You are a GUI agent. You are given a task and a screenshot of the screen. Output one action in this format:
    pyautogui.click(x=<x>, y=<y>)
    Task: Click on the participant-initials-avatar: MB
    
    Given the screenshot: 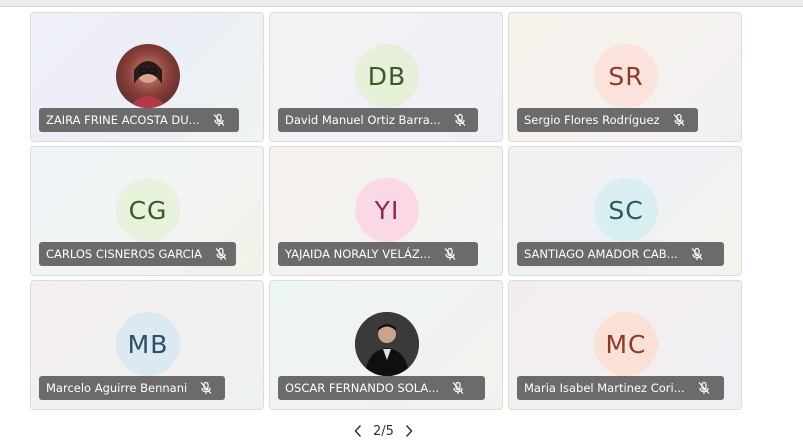 What is the action you would take?
    pyautogui.click(x=148, y=344)
    